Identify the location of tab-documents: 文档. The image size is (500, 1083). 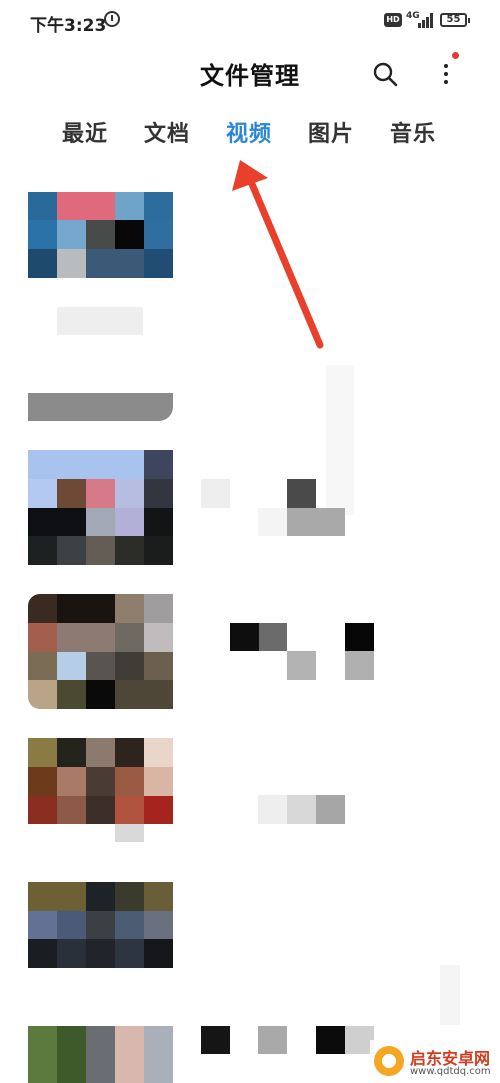
(167, 132).